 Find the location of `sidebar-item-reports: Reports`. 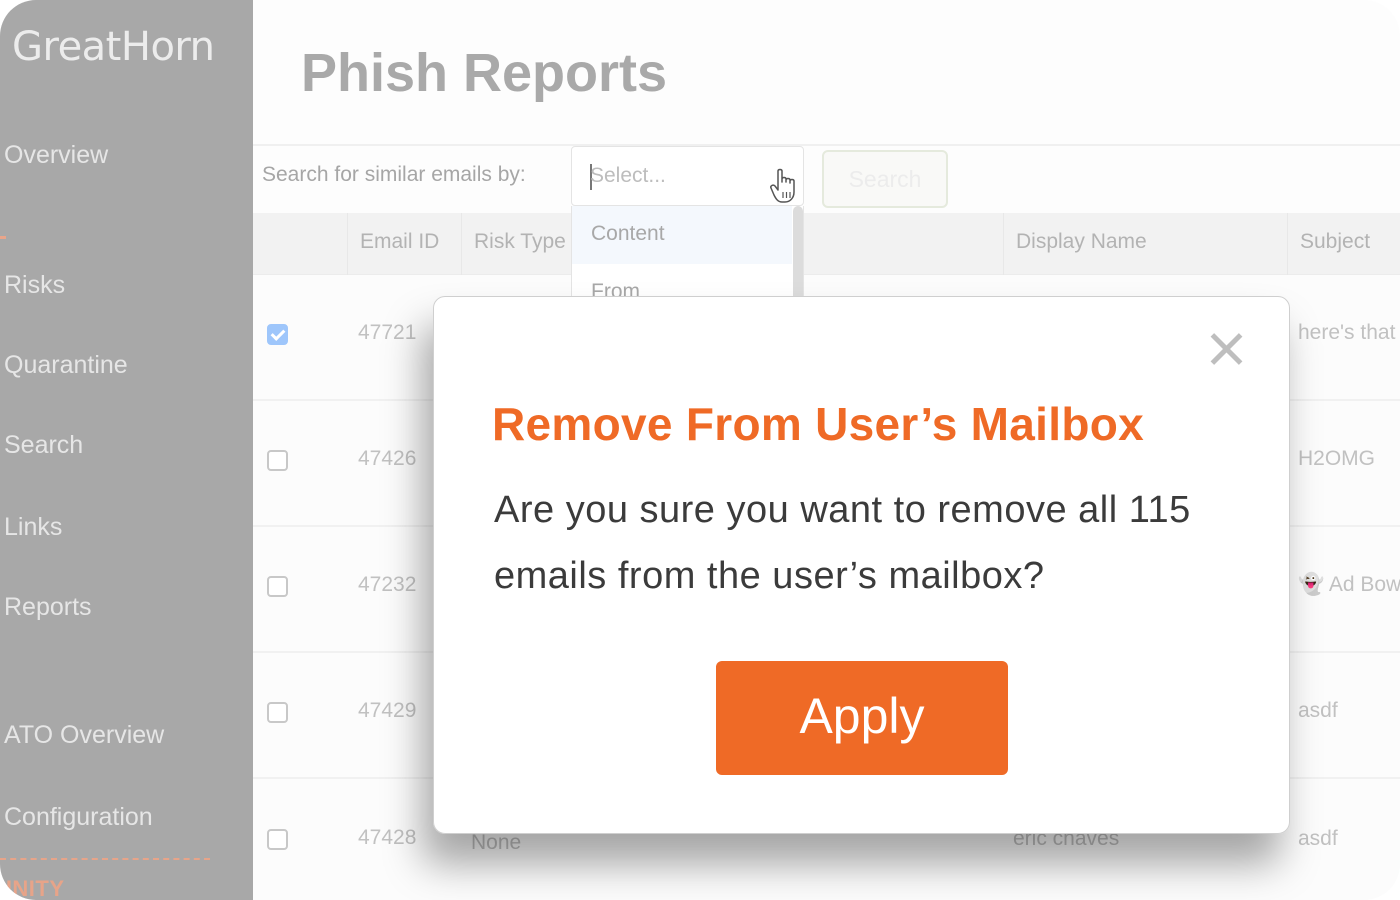

sidebar-item-reports: Reports is located at coordinates (48, 607).